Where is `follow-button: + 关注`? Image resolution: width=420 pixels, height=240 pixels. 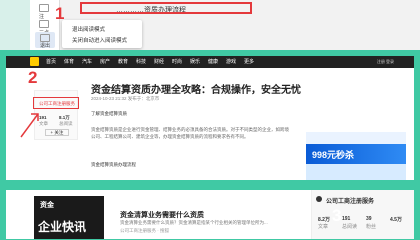 follow-button: + 关注 is located at coordinates (57, 132).